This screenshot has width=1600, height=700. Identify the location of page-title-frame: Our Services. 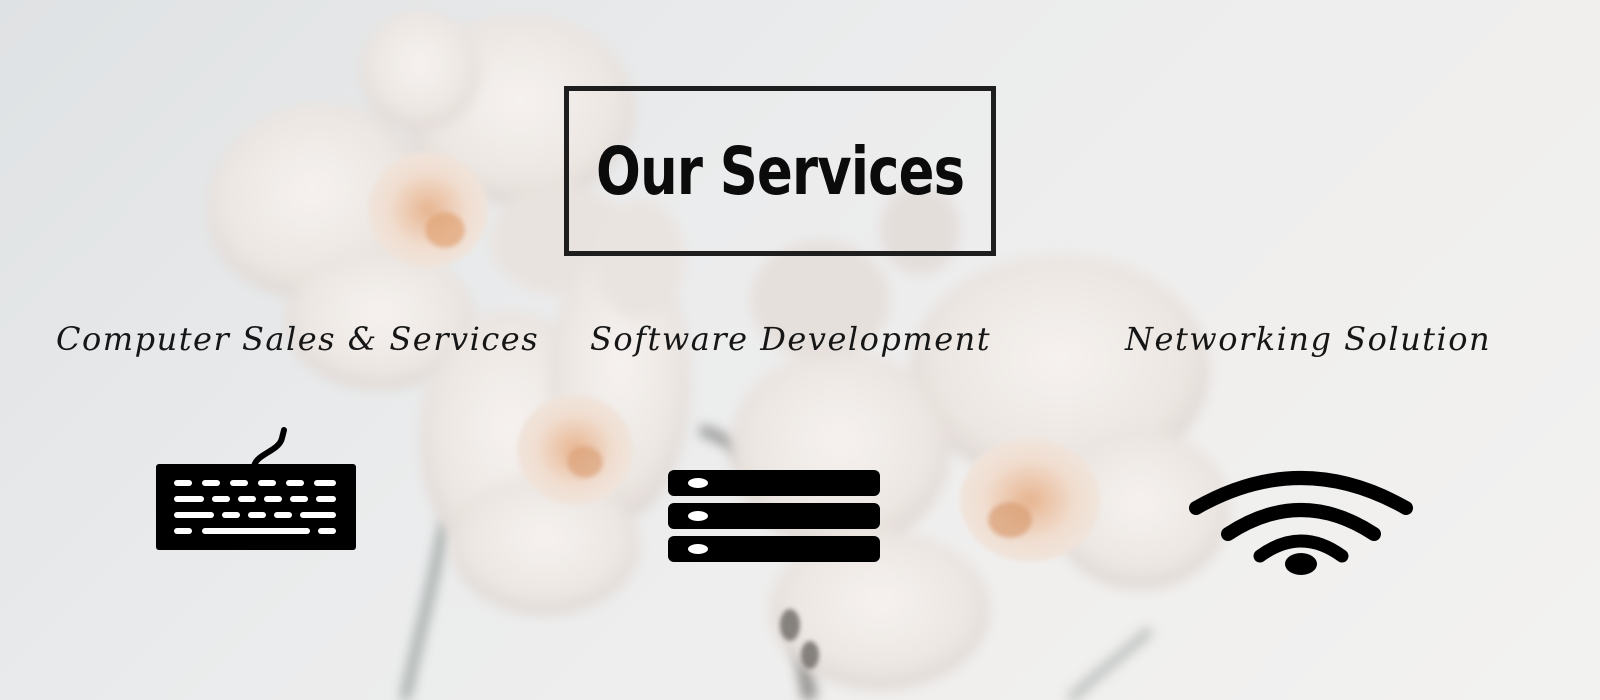
(780, 171).